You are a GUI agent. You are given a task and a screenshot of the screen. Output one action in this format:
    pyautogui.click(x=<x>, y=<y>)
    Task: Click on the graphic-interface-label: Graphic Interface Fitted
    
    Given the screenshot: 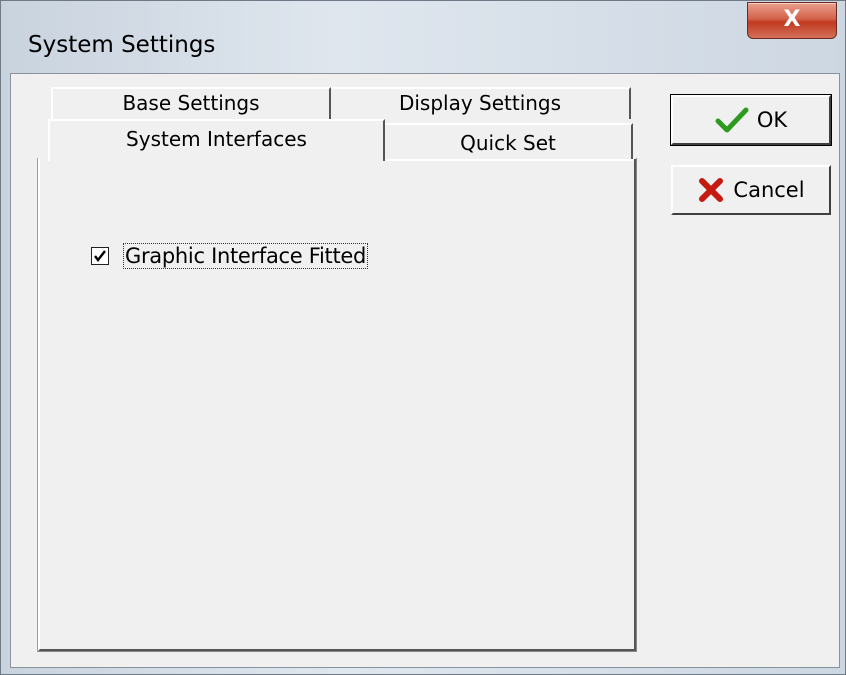 What is the action you would take?
    pyautogui.click(x=246, y=256)
    